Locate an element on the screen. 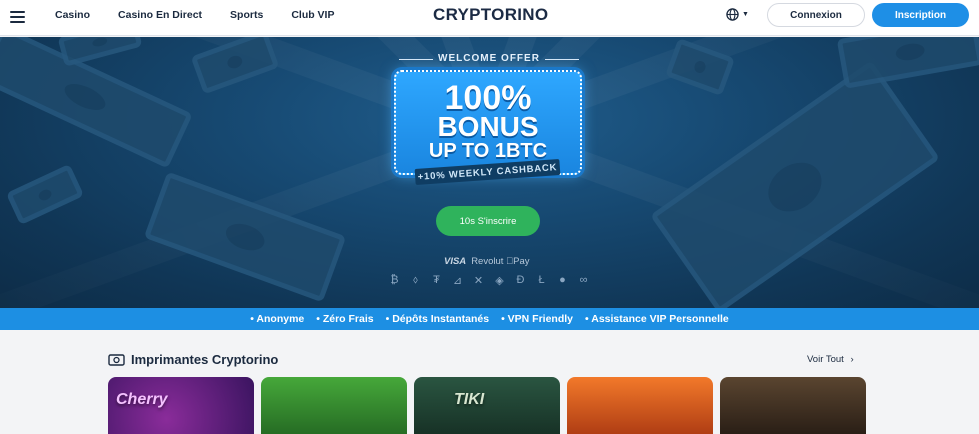 Image resolution: width=979 pixels, height=434 pixels. login-button: Connexion is located at coordinates (816, 15).